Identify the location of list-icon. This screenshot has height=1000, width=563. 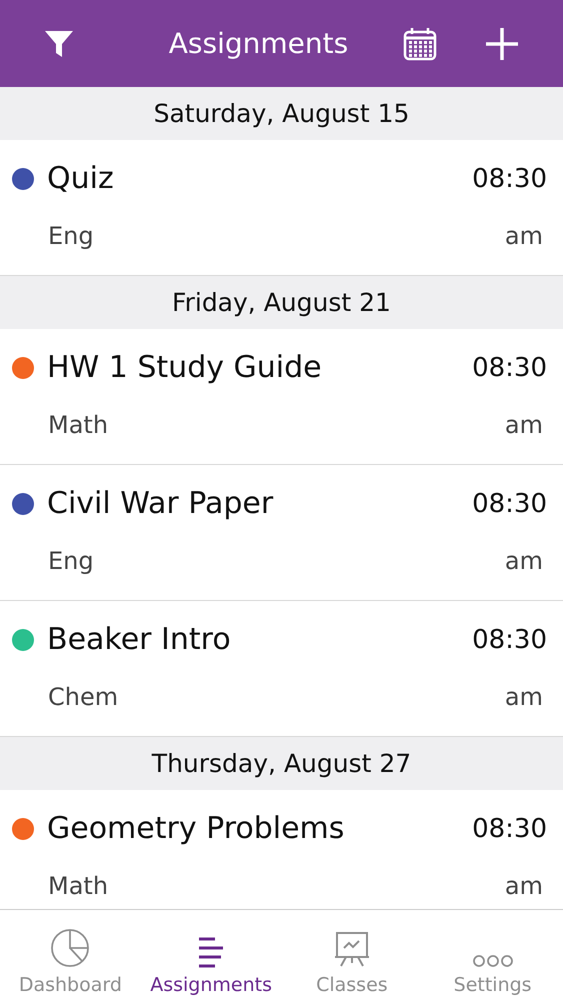
(211, 952).